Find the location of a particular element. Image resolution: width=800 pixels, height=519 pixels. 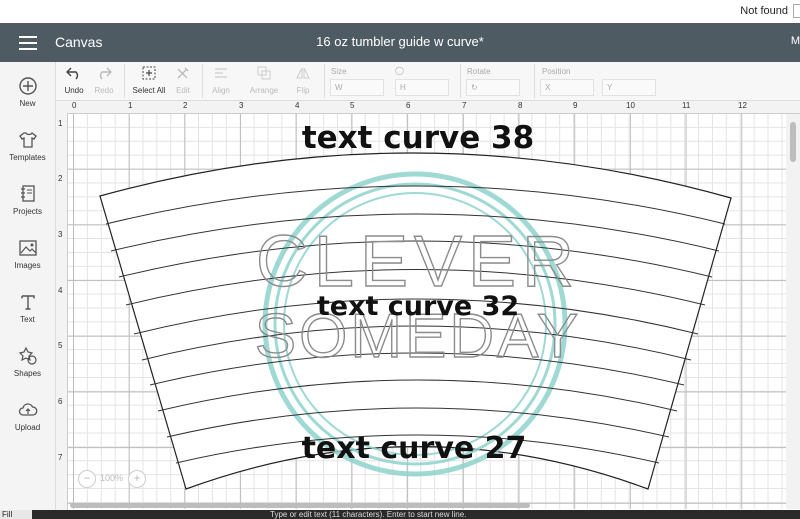

sidebar-item-label: Templates is located at coordinates (27, 157).